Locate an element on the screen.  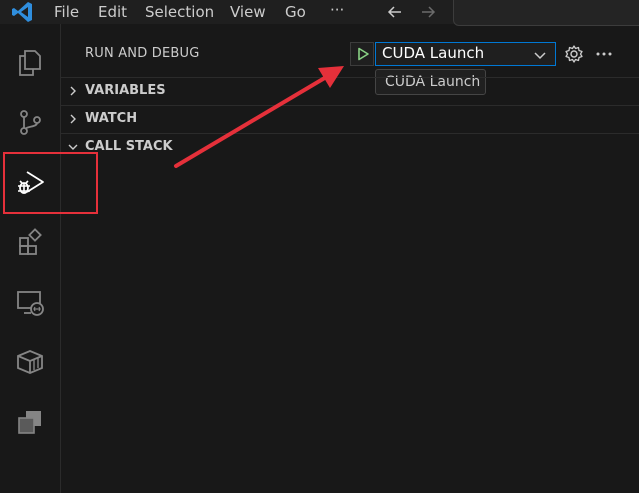
gear-icon is located at coordinates (574, 54).